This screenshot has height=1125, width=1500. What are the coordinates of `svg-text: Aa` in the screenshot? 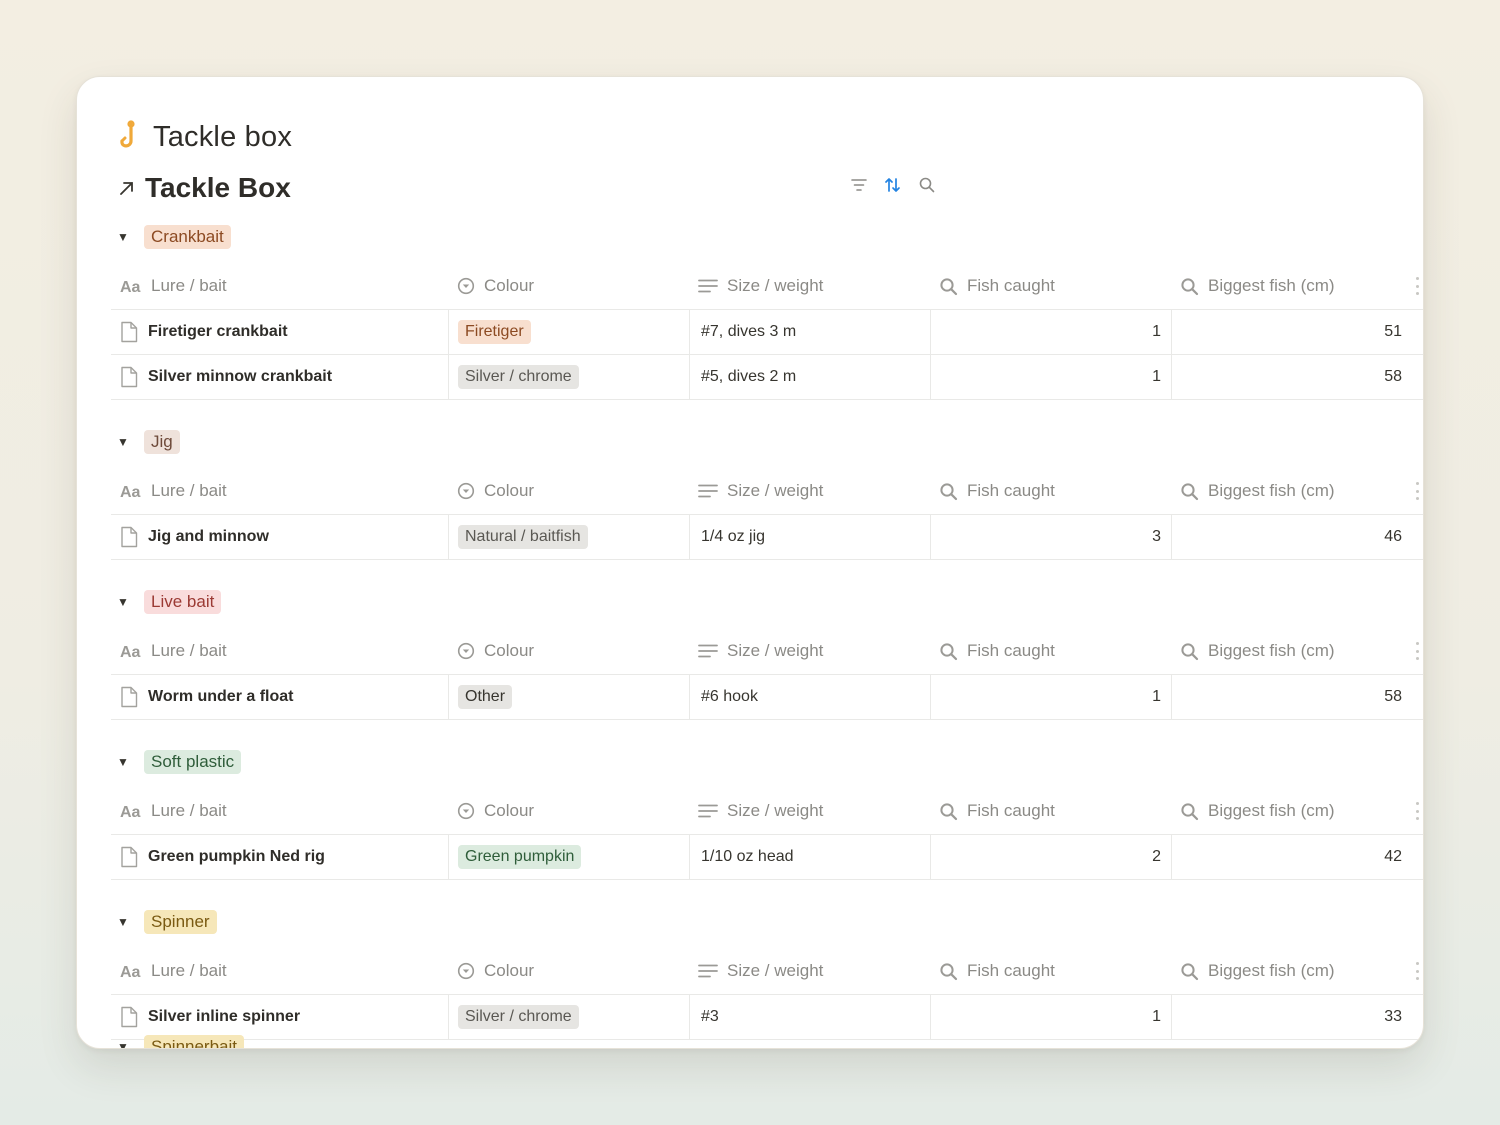 It's located at (130, 651).